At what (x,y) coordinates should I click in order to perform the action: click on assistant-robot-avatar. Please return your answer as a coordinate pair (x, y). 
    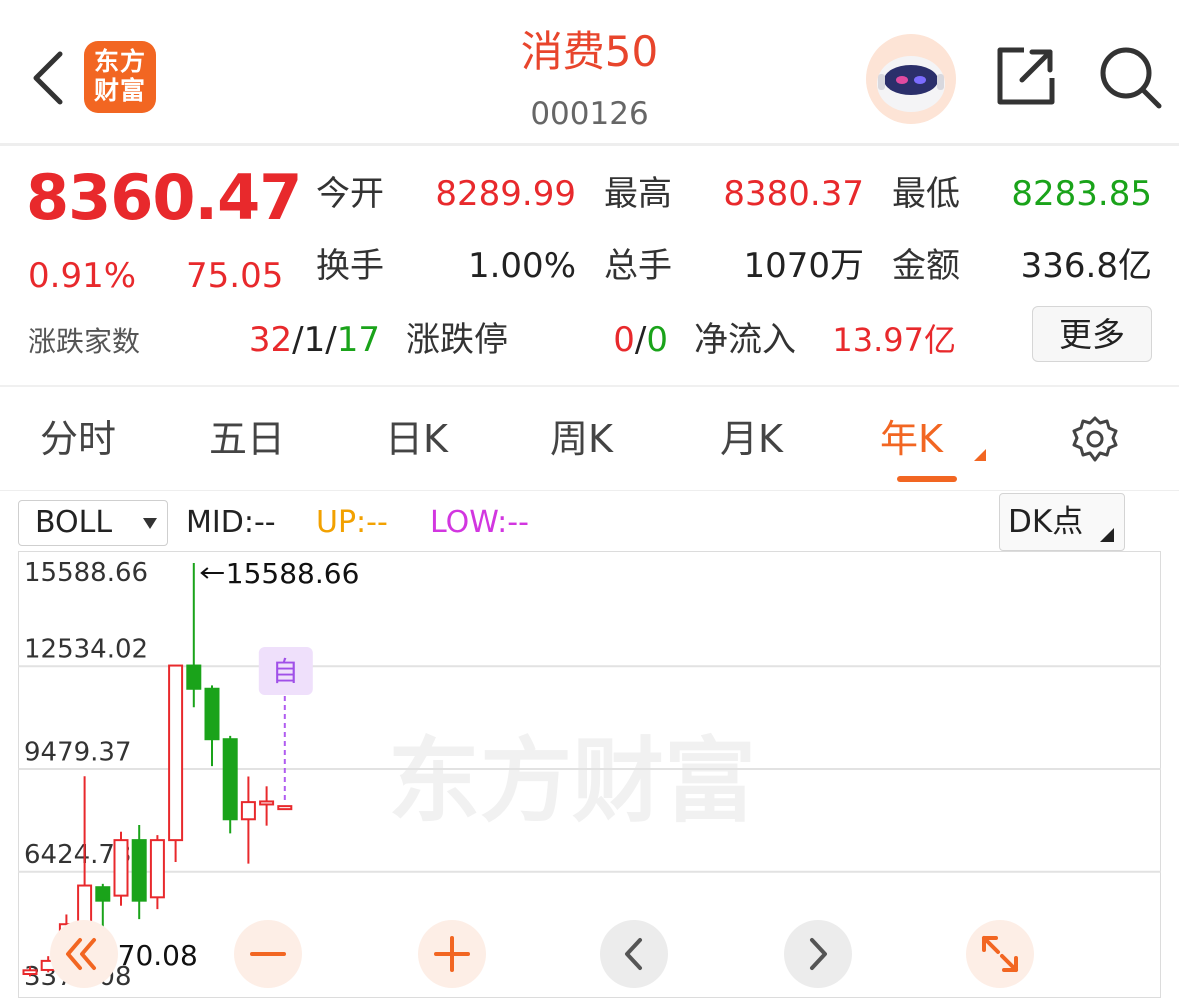
    Looking at the image, I should click on (911, 79).